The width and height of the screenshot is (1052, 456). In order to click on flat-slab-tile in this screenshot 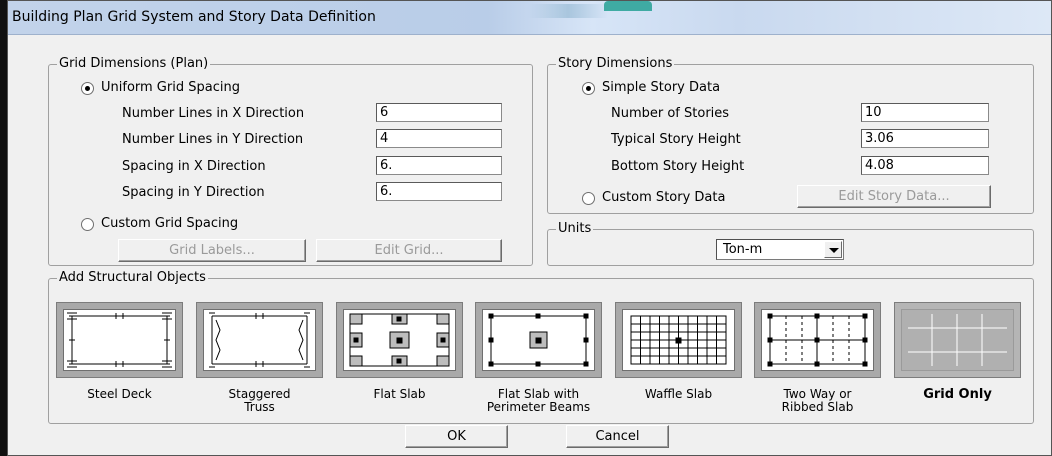, I will do `click(399, 340)`.